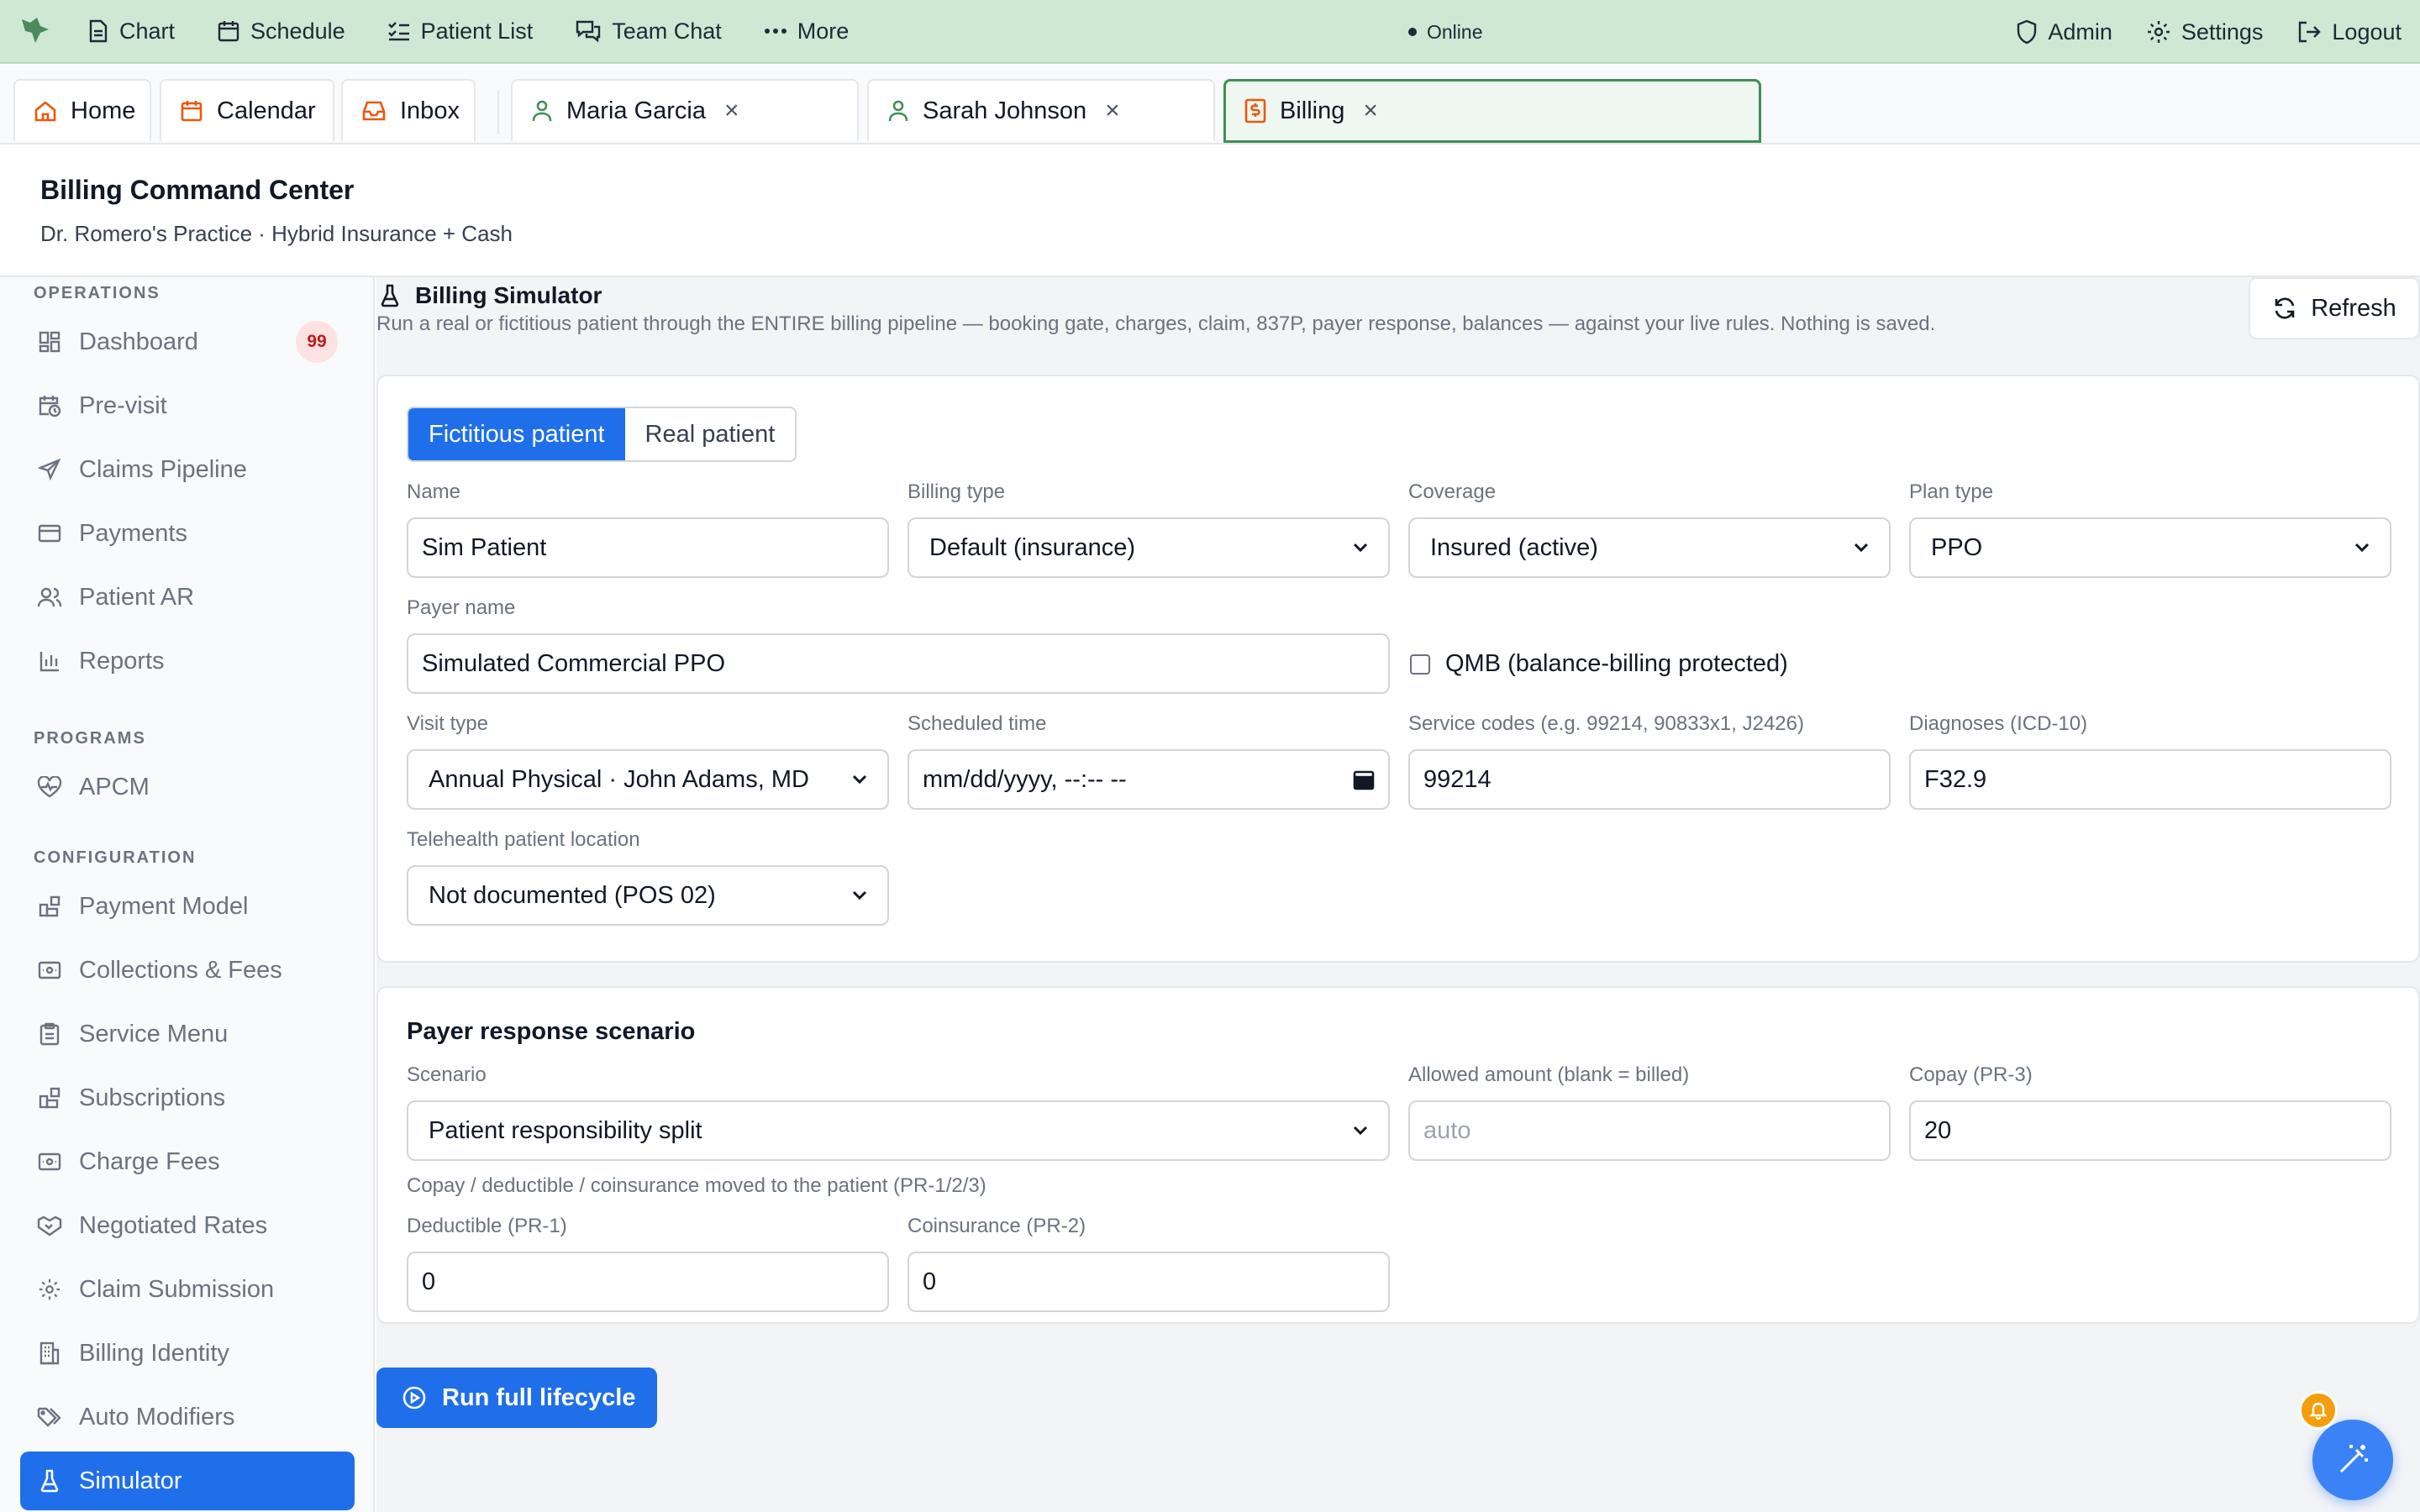 This screenshot has width=2420, height=1512. I want to click on sidebar-item-billing-identity: Billing Identity, so click(187, 1353).